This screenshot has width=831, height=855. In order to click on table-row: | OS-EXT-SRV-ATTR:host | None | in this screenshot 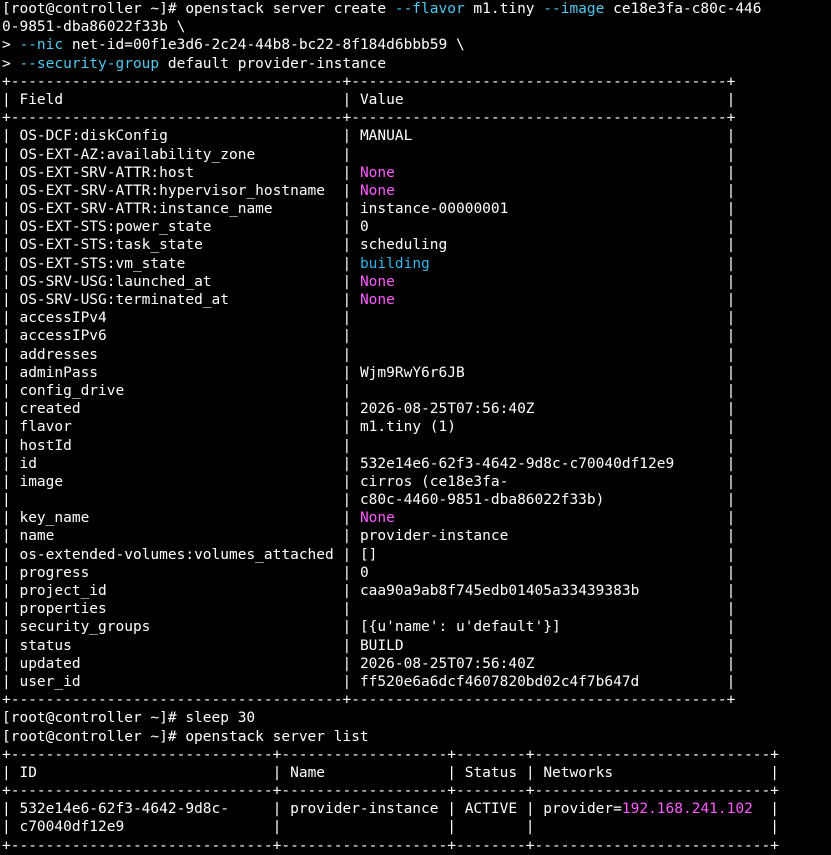, I will do `click(416, 173)`.